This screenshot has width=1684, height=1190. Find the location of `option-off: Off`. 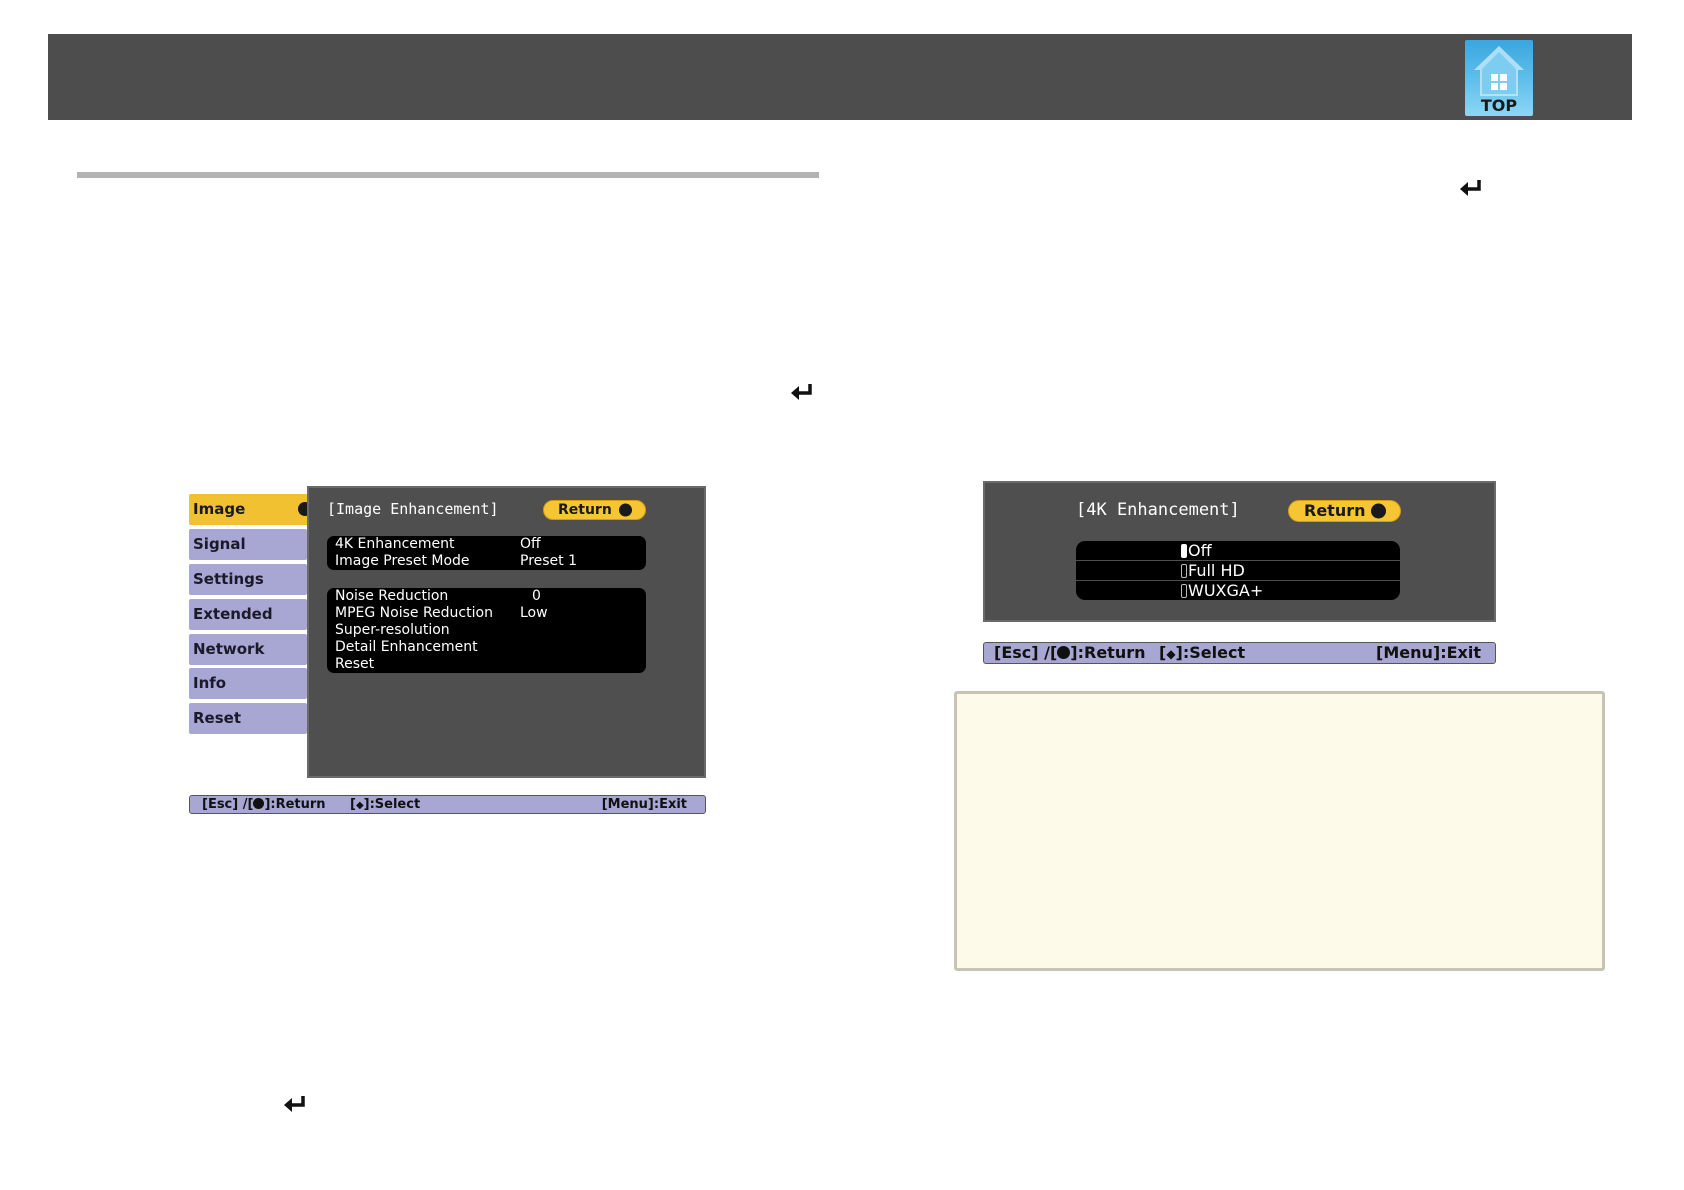

option-off: Off is located at coordinates (1238, 550).